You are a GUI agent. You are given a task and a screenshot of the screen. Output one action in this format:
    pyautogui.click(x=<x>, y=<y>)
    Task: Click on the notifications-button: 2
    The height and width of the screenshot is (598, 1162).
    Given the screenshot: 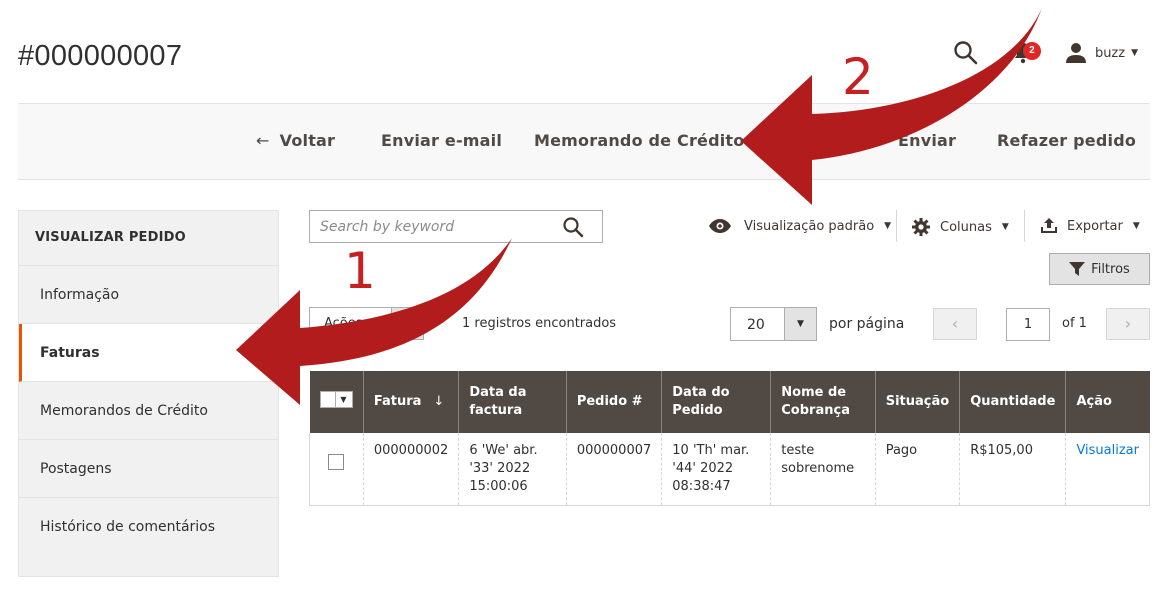 What is the action you would take?
    pyautogui.click(x=1026, y=53)
    